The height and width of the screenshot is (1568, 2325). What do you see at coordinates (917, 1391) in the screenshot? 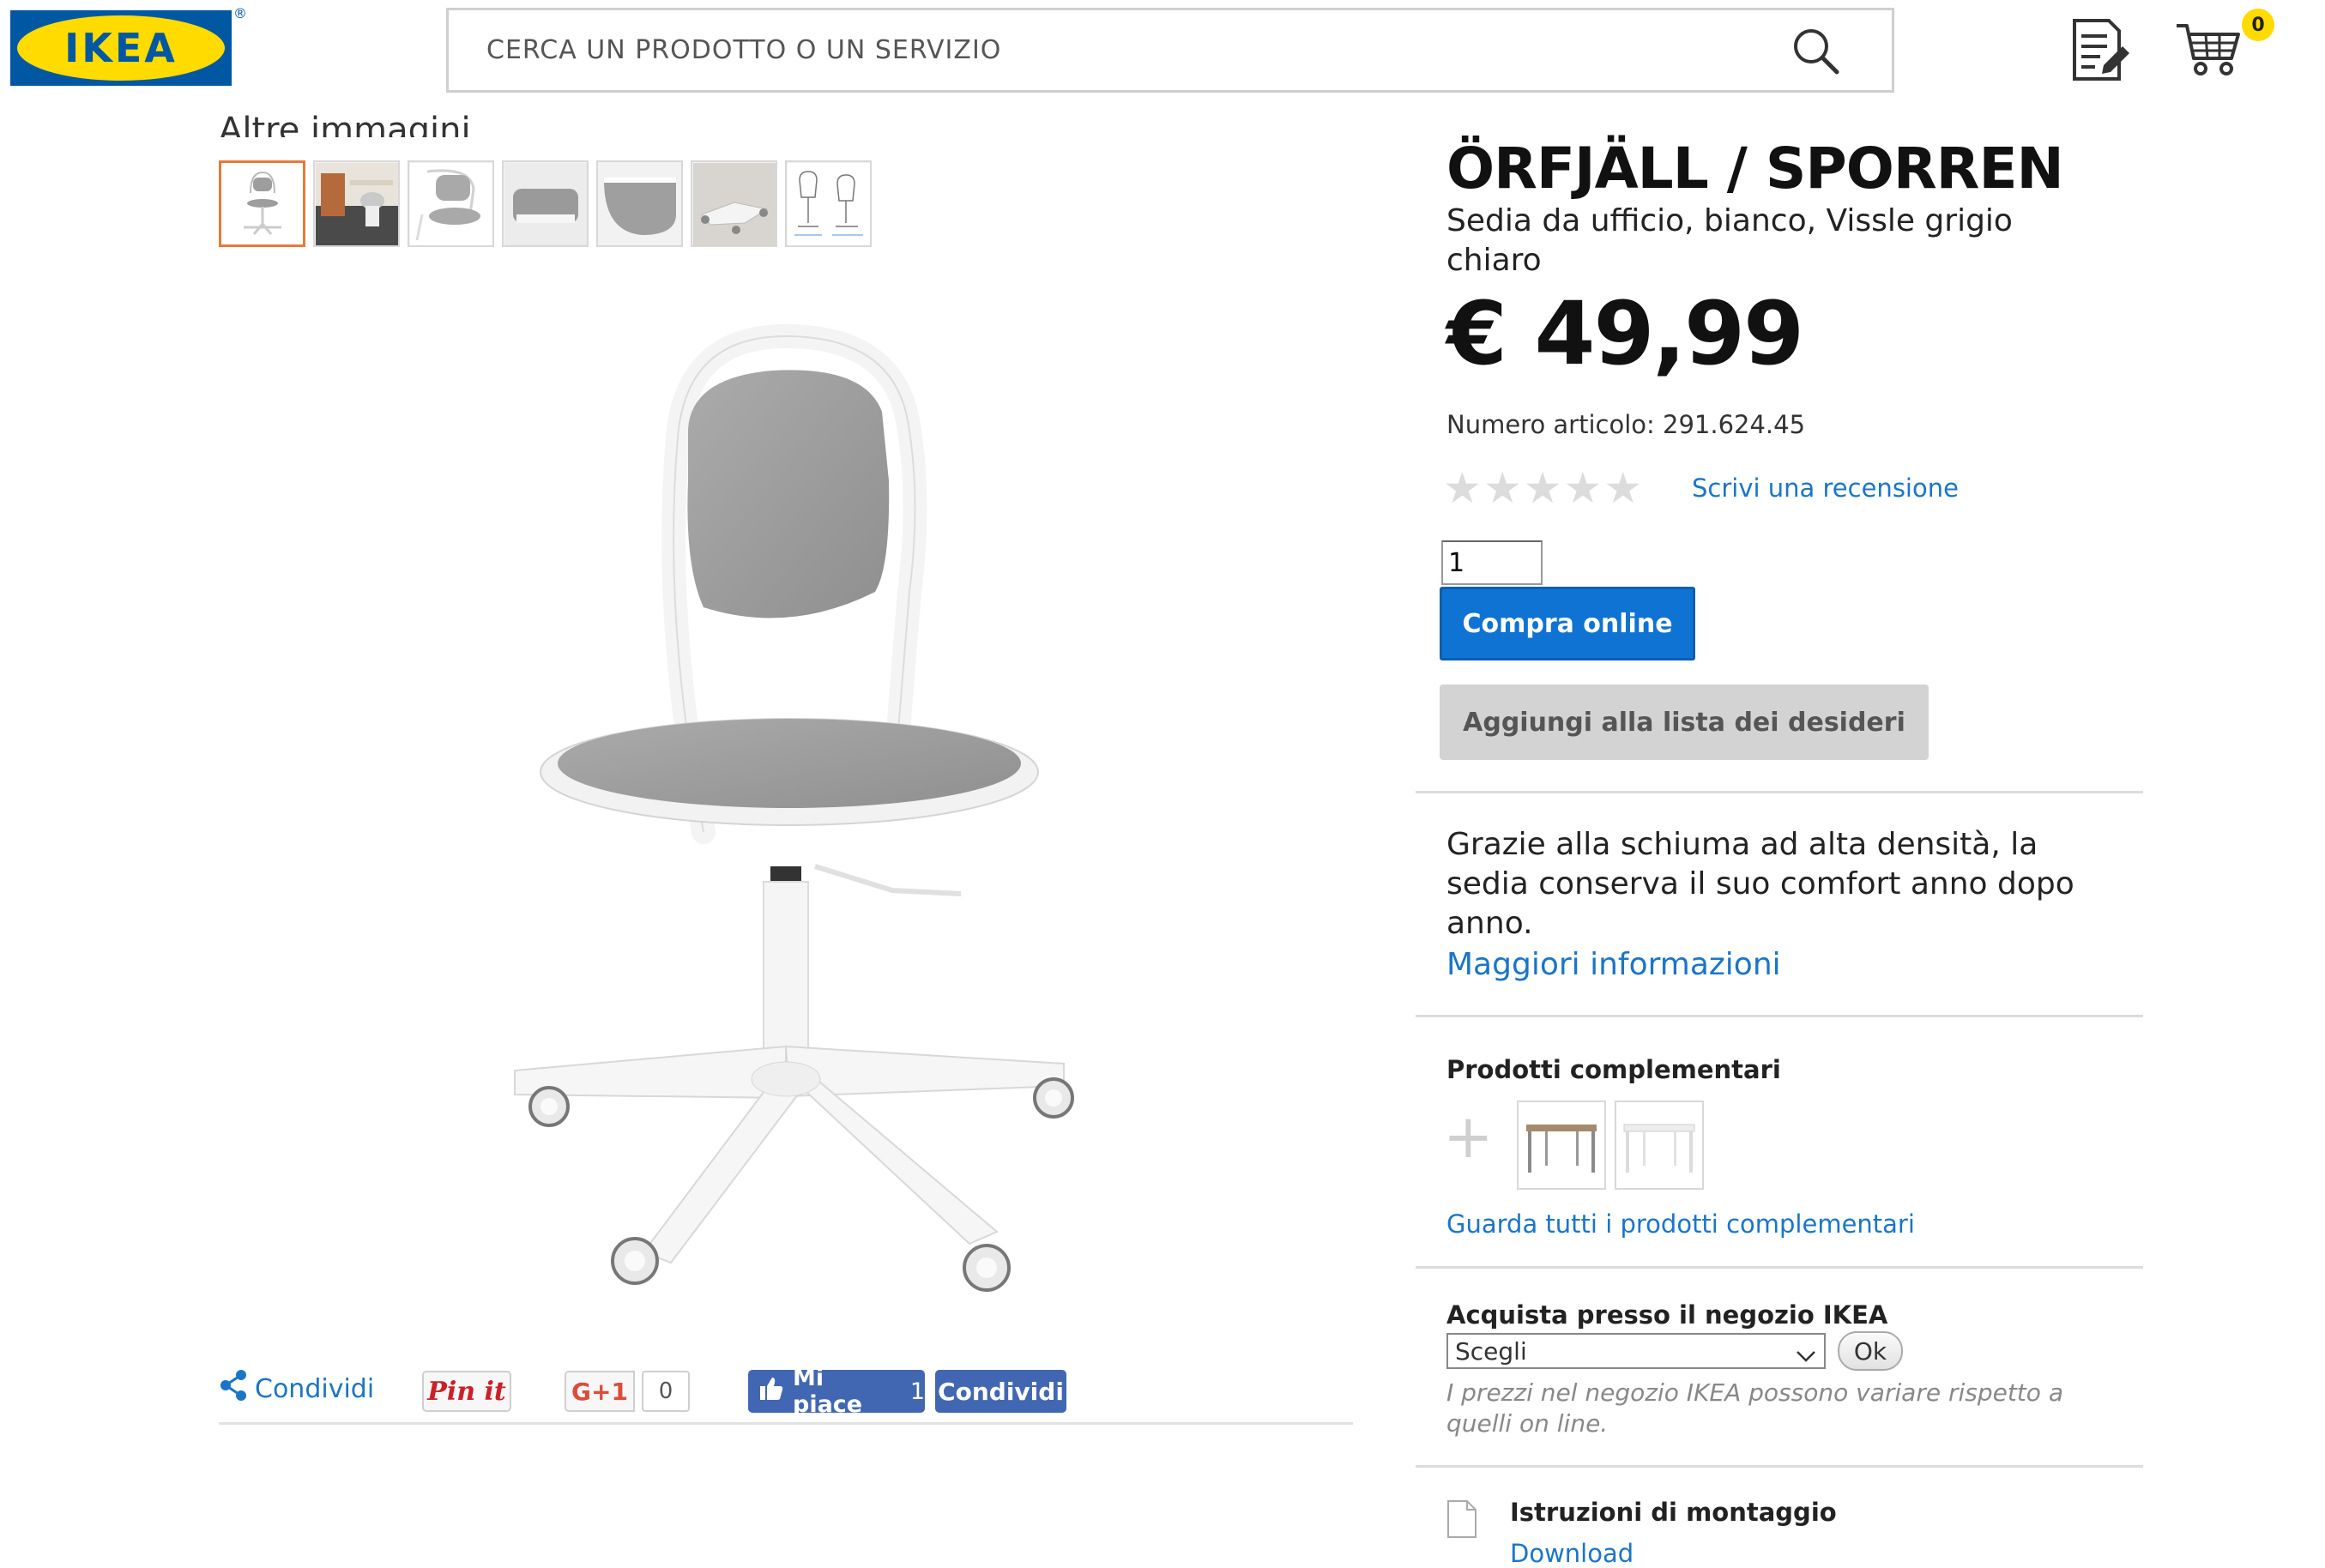
I see `facebook-like-count: 1` at bounding box center [917, 1391].